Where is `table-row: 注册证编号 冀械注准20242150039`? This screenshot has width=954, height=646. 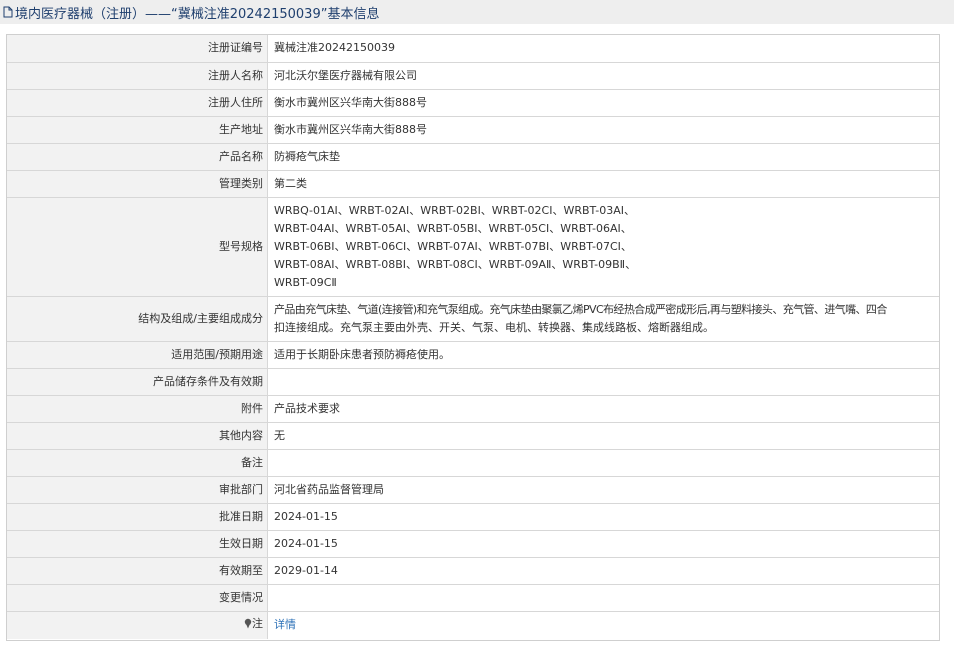
table-row: 注册证编号 冀械注准20242150039 is located at coordinates (473, 49).